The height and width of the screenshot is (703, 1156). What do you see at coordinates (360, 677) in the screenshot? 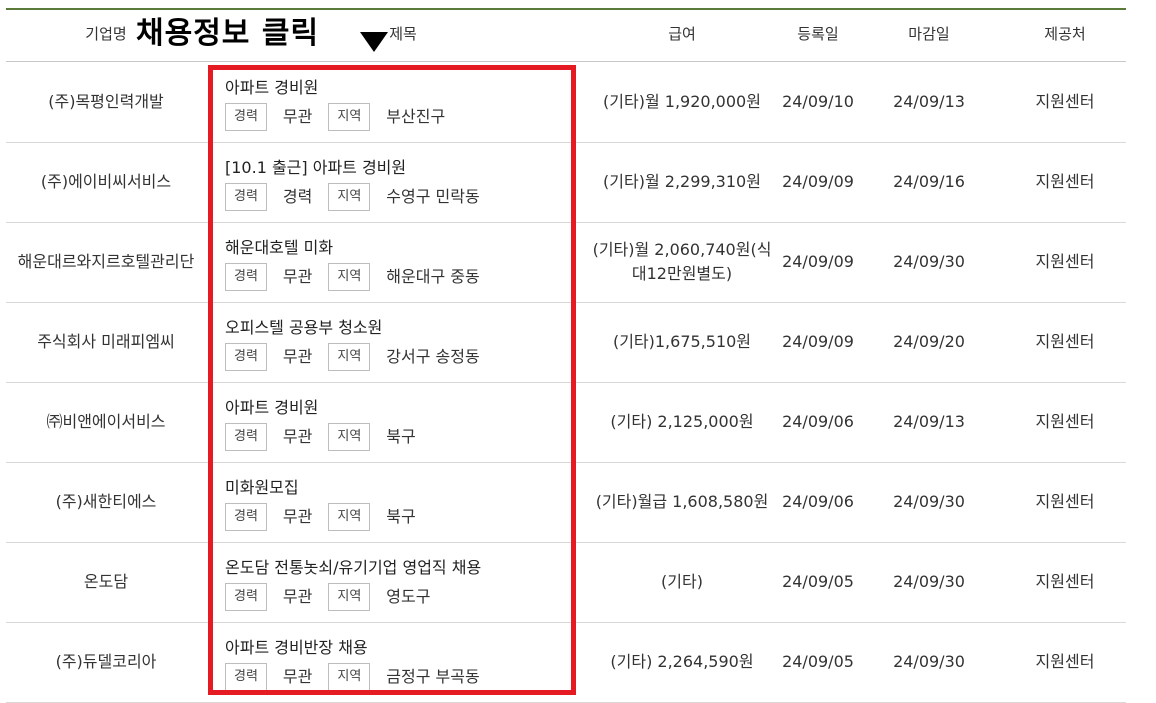
I see `job-tags: 경력 무관 지역 금정구 부곡동` at bounding box center [360, 677].